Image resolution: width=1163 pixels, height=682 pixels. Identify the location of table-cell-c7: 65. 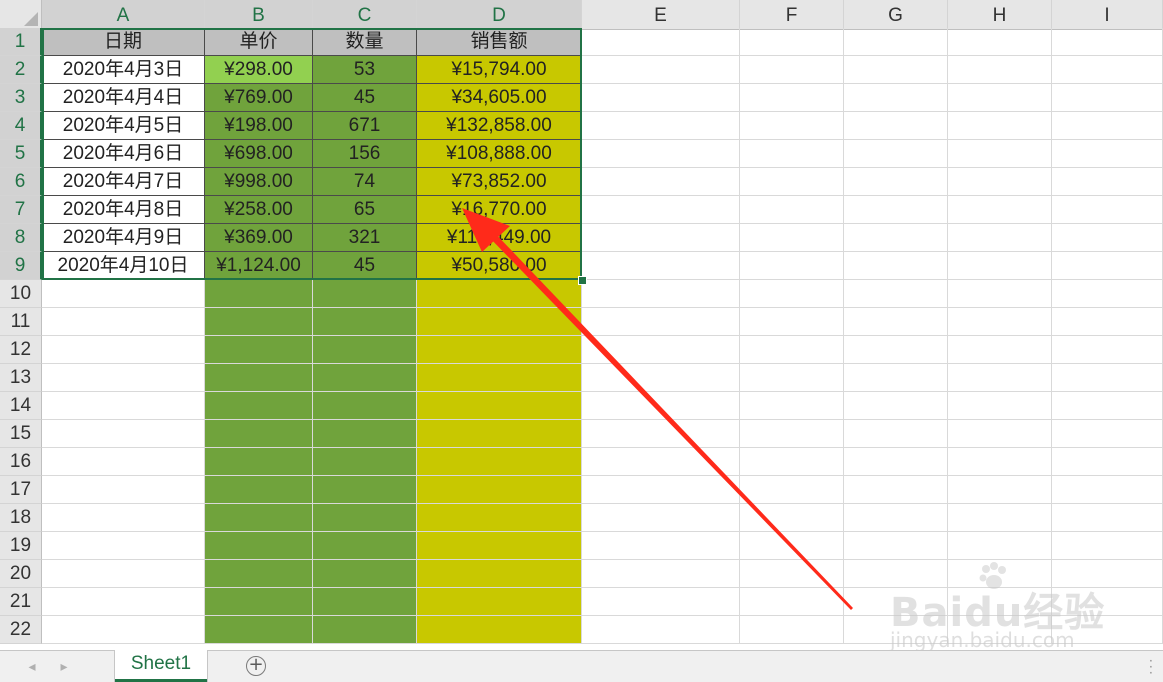
(365, 210).